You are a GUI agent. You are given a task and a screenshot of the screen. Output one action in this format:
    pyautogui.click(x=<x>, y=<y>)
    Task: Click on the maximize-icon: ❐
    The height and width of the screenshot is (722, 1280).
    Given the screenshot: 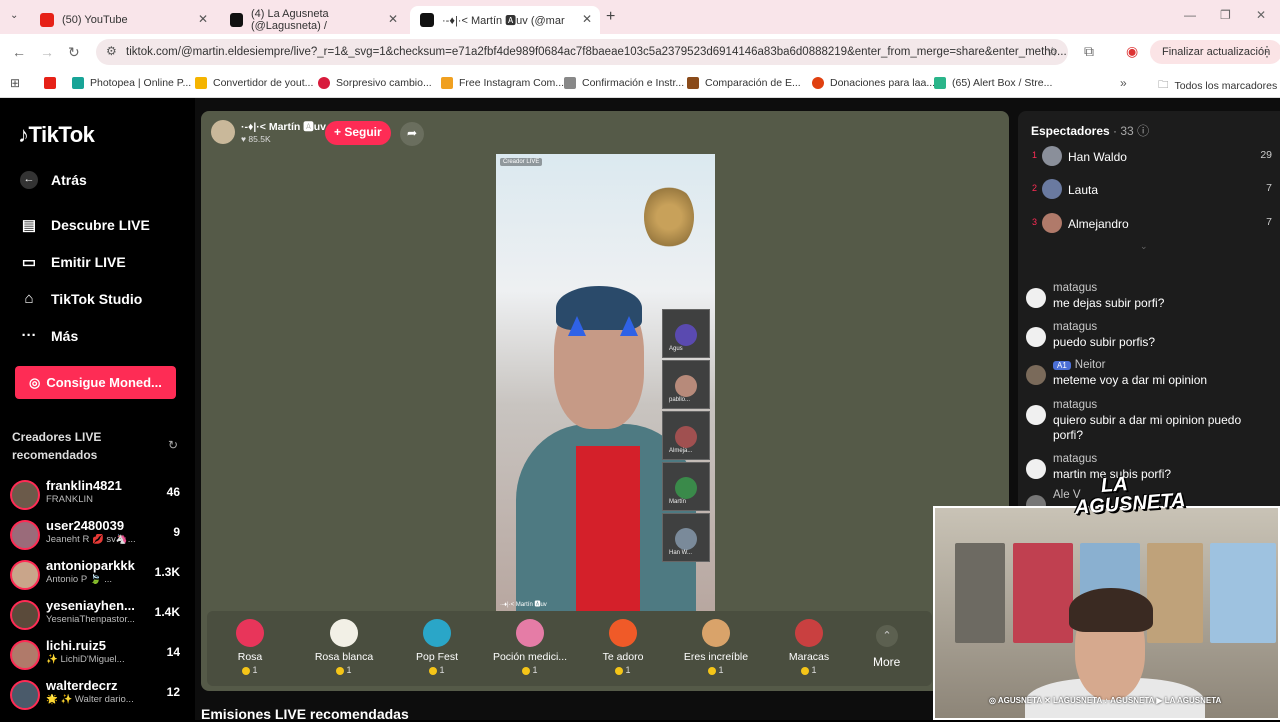 What is the action you would take?
    pyautogui.click(x=1225, y=15)
    